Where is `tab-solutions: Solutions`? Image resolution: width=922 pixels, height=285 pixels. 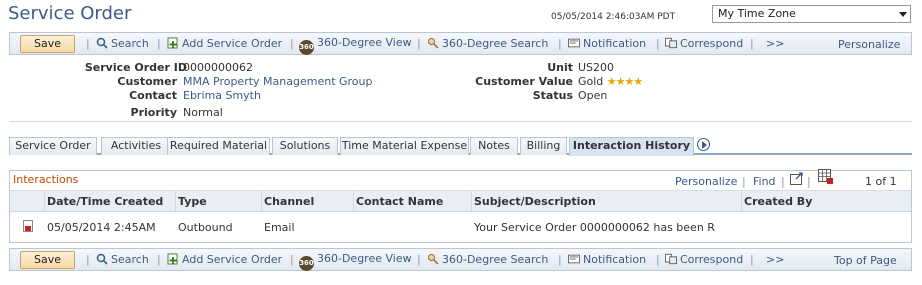 tab-solutions: Solutions is located at coordinates (305, 146).